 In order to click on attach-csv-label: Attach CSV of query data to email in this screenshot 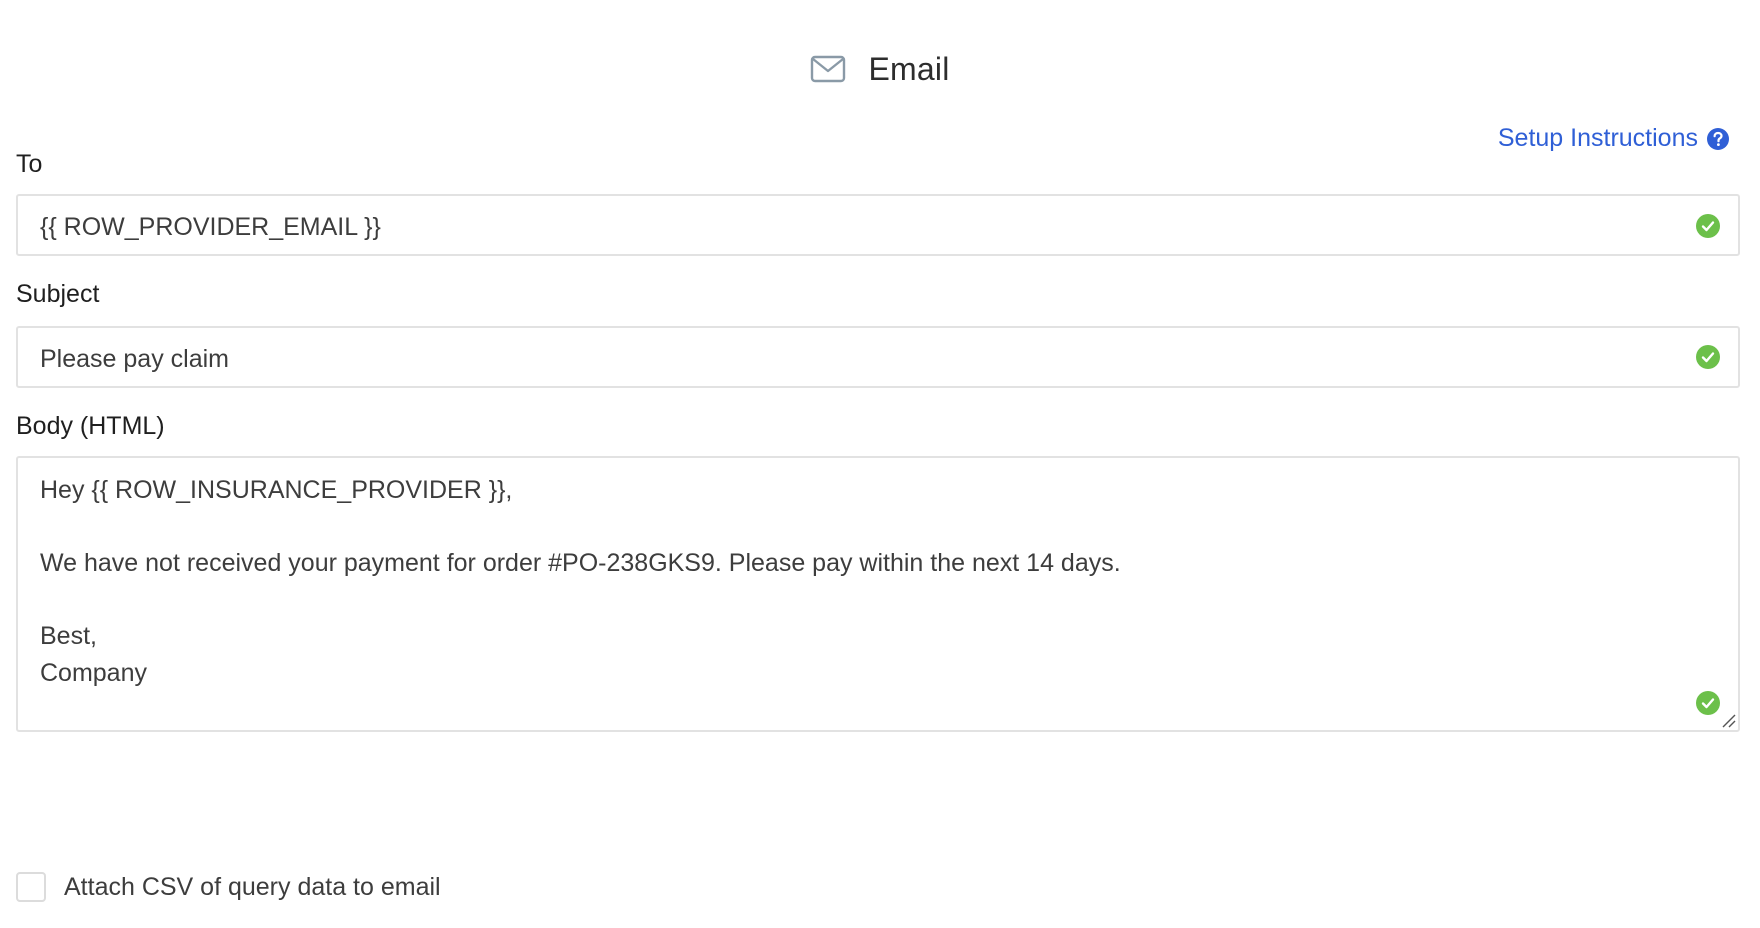, I will do `click(252, 886)`.